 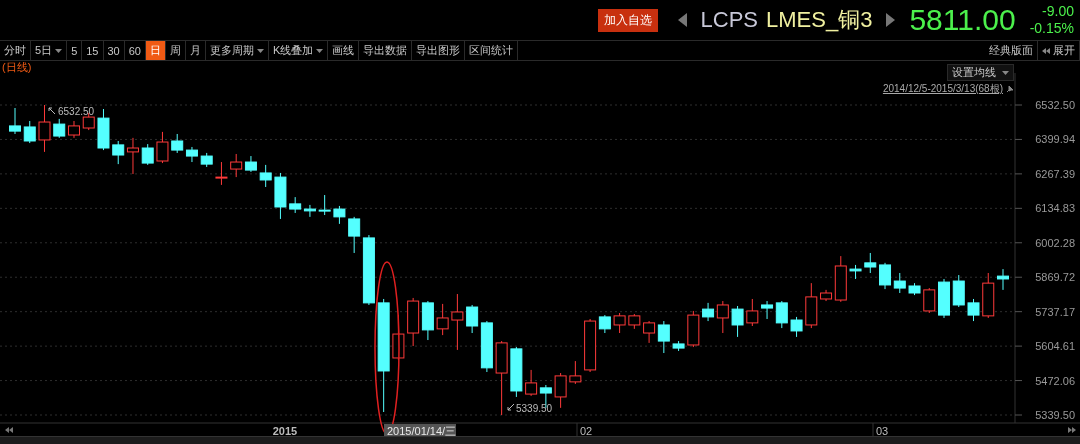 What do you see at coordinates (1055, 415) in the screenshot?
I see `axis-label: 5339.50` at bounding box center [1055, 415].